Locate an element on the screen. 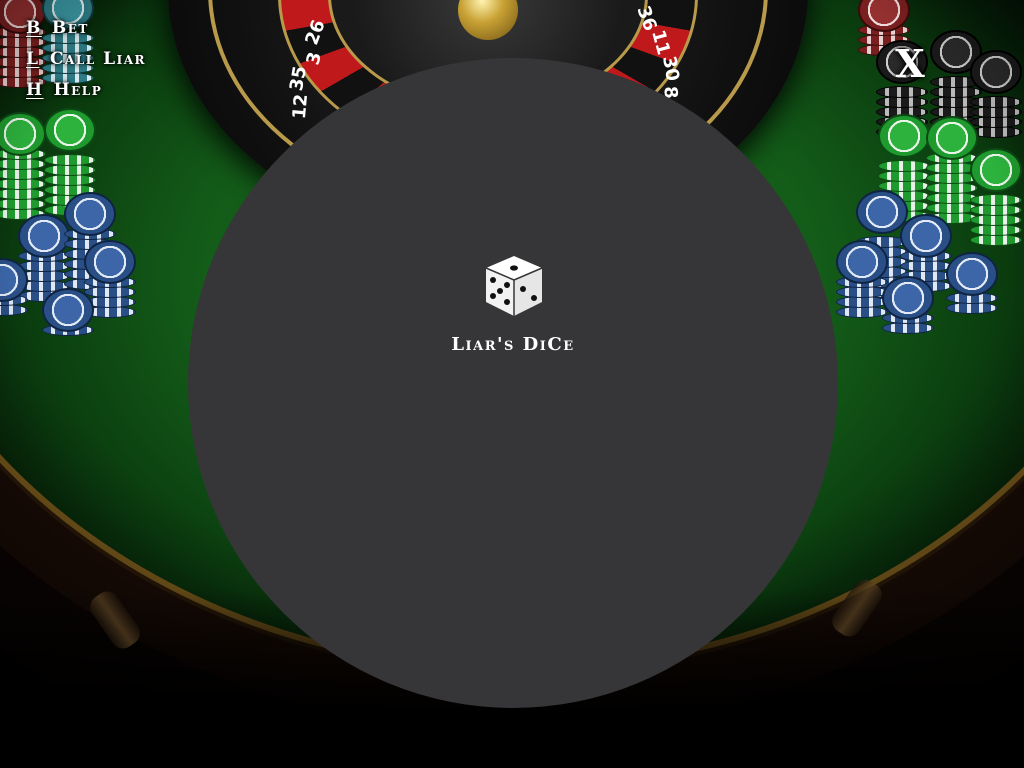 The width and height of the screenshot is (1024, 768). close-button: X is located at coordinates (910, 64).